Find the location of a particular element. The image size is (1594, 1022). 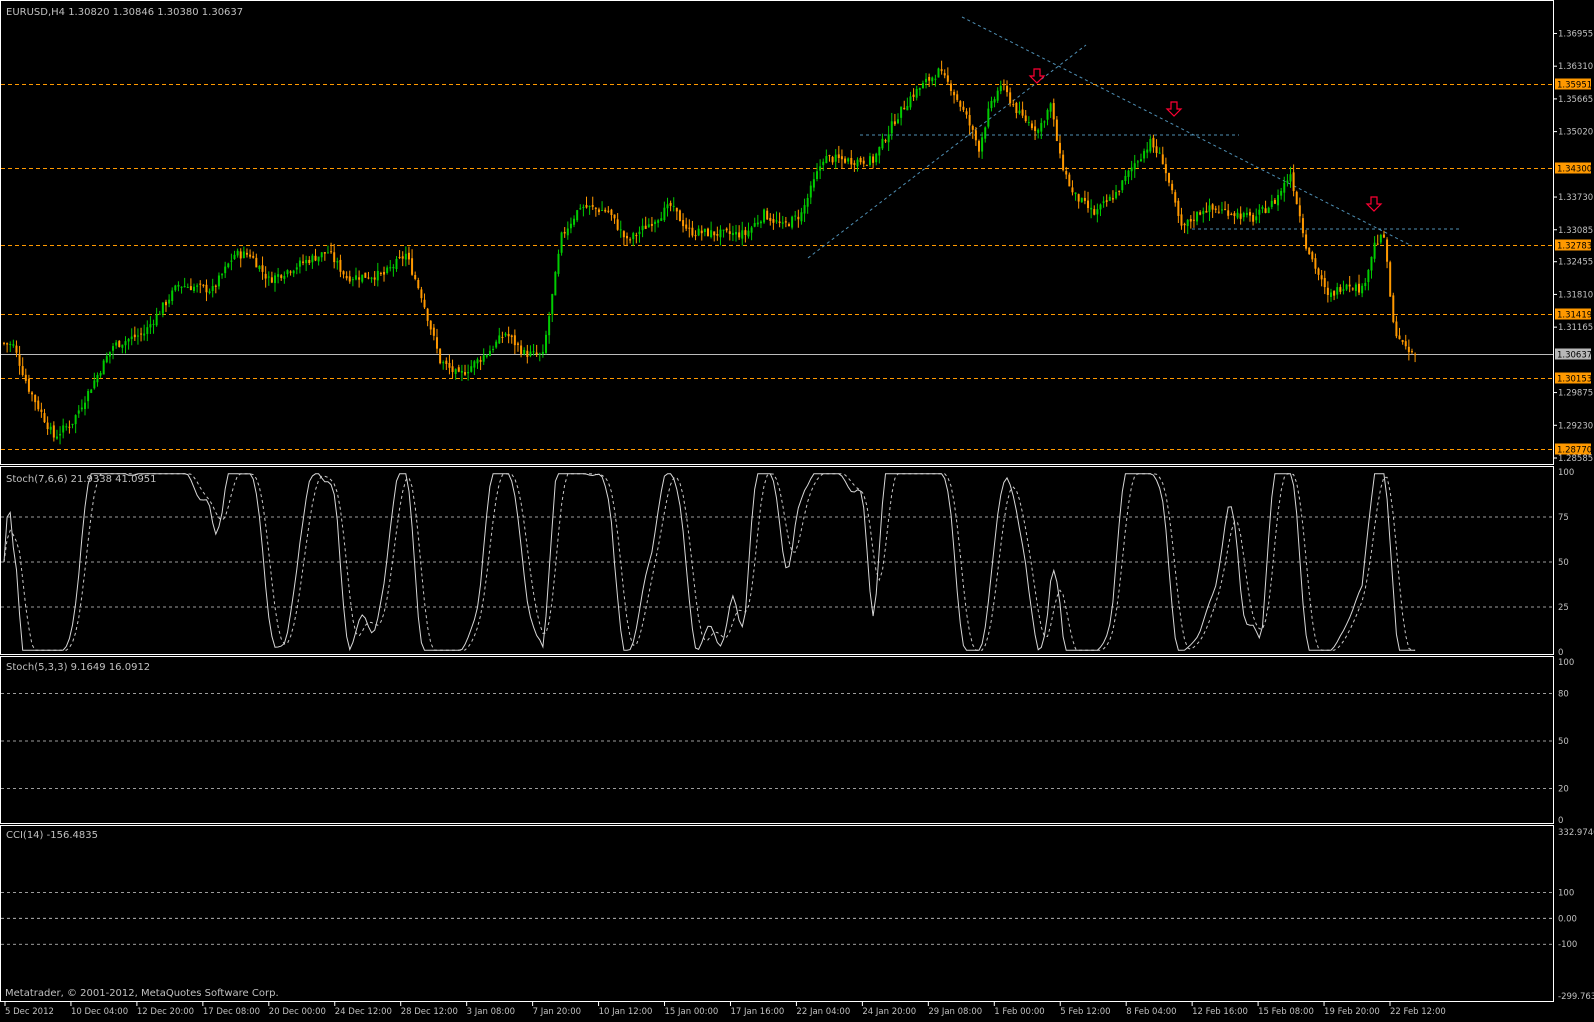

price-tick-label: 1.32455 is located at coordinates (1575, 263).